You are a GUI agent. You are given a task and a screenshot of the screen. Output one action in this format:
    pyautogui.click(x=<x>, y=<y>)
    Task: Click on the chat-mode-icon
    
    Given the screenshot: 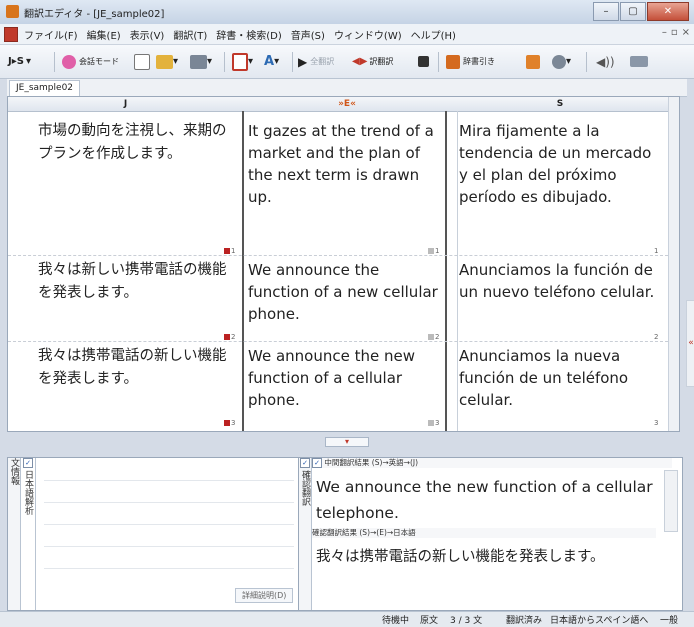 What is the action you would take?
    pyautogui.click(x=69, y=61)
    